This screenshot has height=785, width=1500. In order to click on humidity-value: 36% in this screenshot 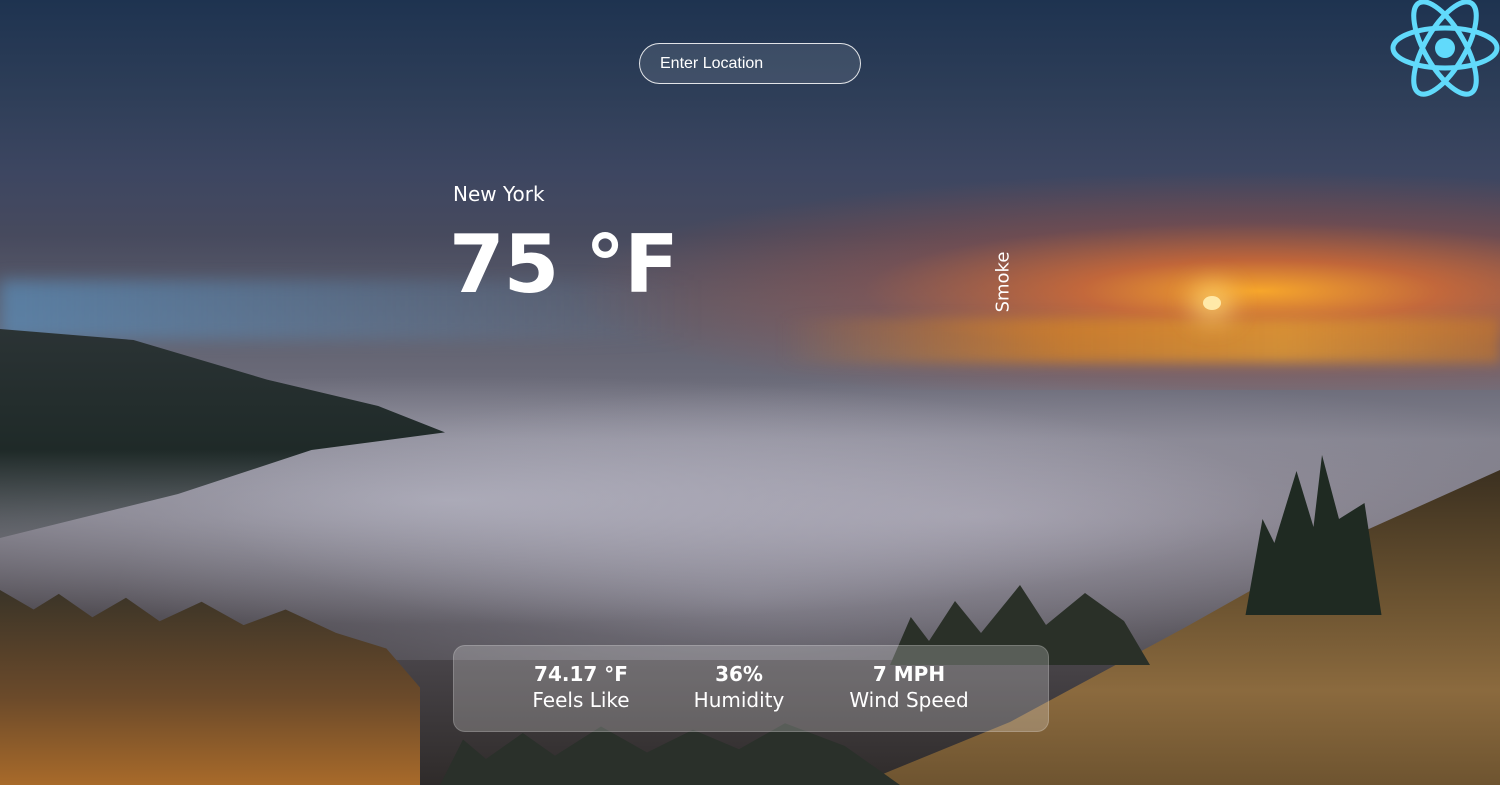, I will do `click(739, 674)`.